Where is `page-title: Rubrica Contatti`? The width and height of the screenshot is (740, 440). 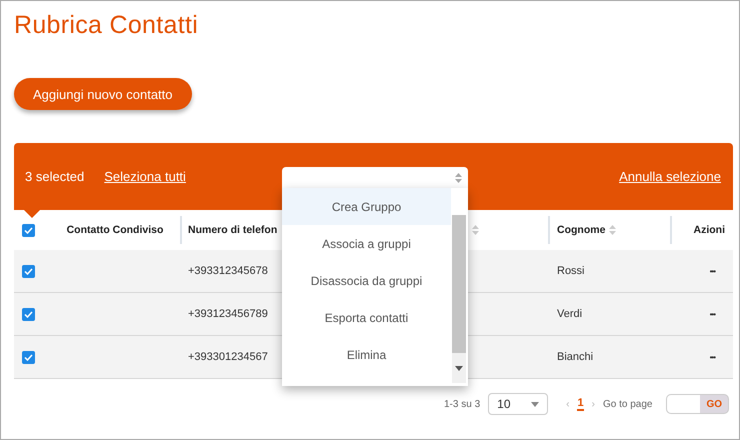
page-title: Rubrica Contatti is located at coordinates (106, 25).